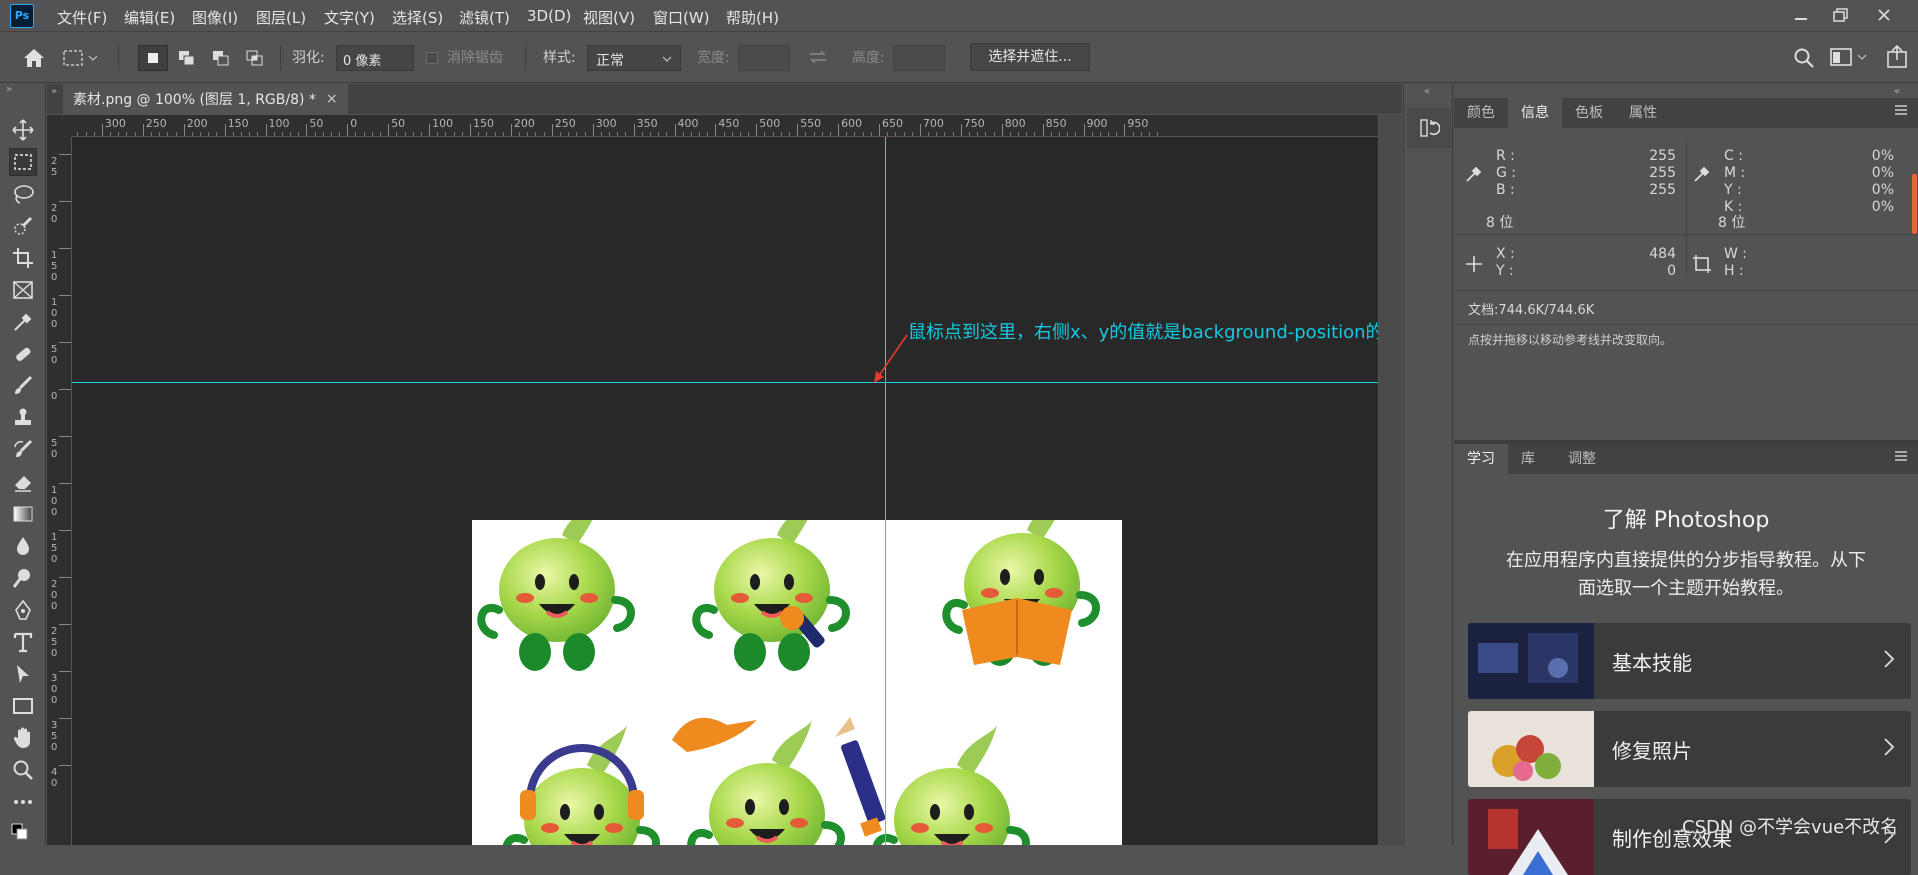 The height and width of the screenshot is (875, 1918). I want to click on quick-selection-tool, so click(23, 226).